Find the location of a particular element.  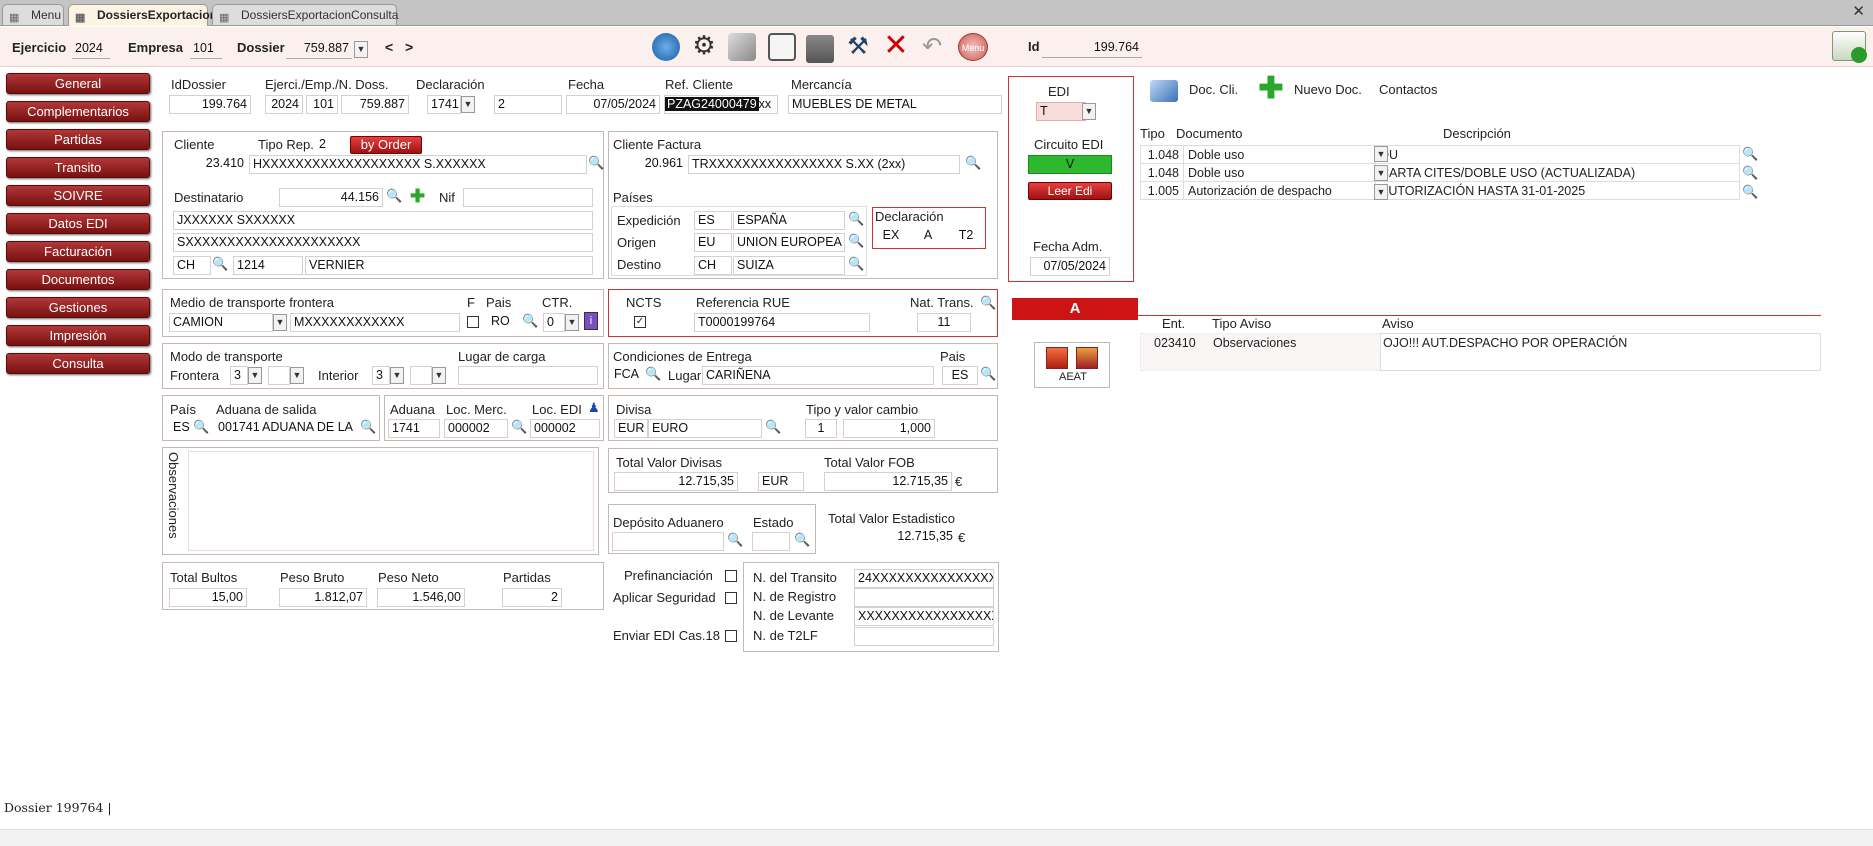

enviar-edi-checkbox is located at coordinates (731, 636).